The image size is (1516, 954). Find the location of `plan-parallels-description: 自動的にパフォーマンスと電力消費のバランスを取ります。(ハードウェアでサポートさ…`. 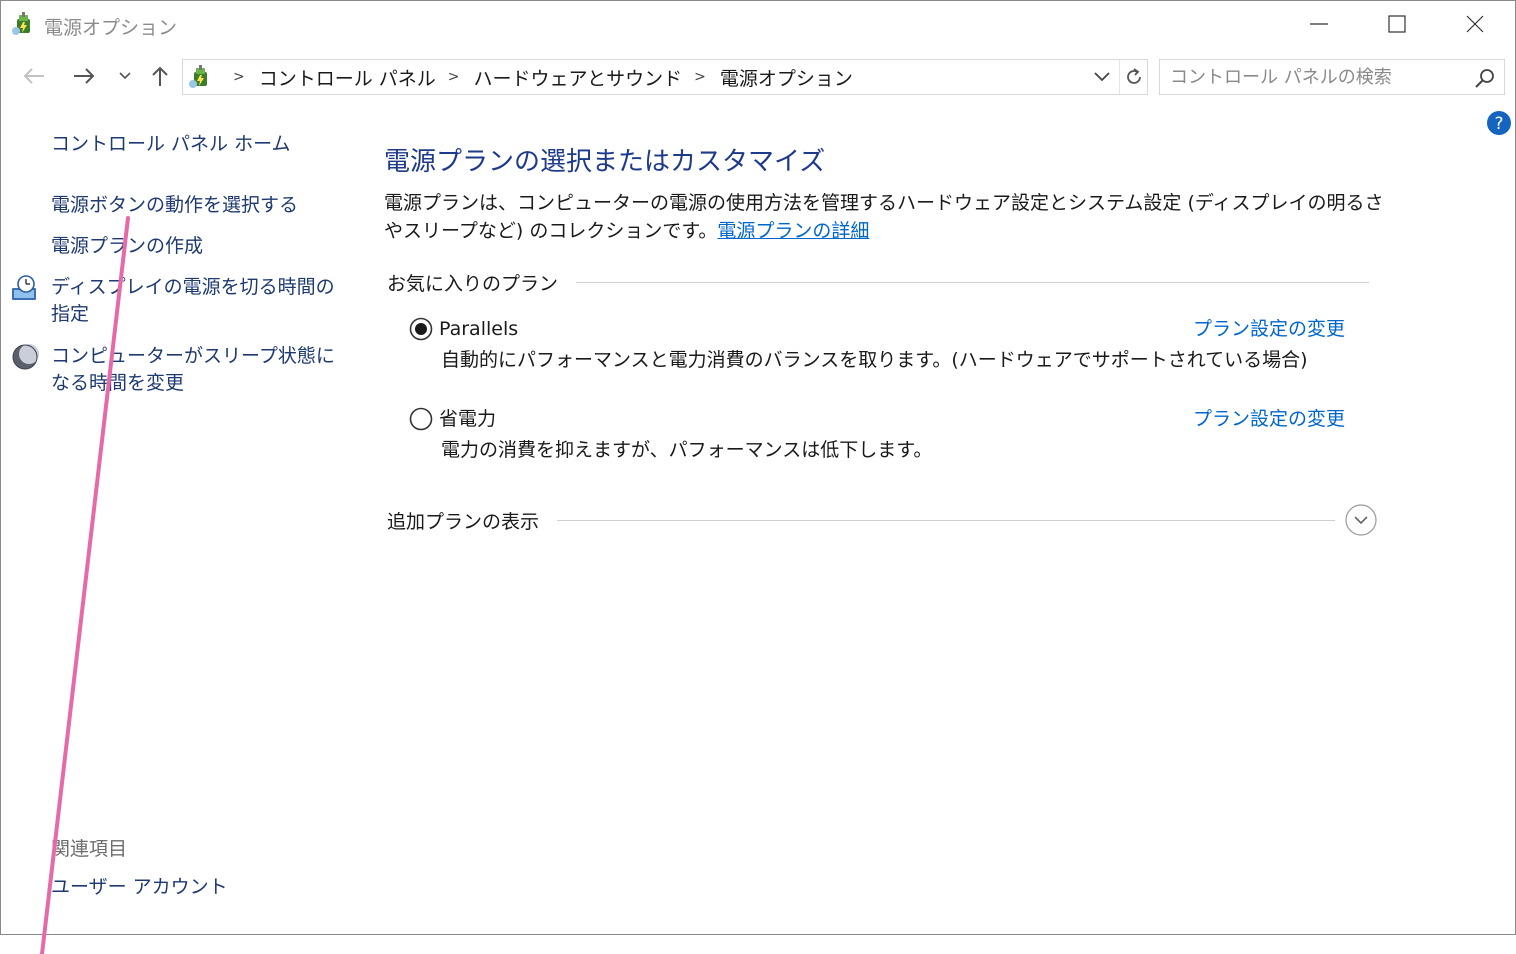

plan-parallels-description: 自動的にパフォーマンスと電力消費のバランスを取ります。(ハードウェアでサポートさ… is located at coordinates (874, 360).